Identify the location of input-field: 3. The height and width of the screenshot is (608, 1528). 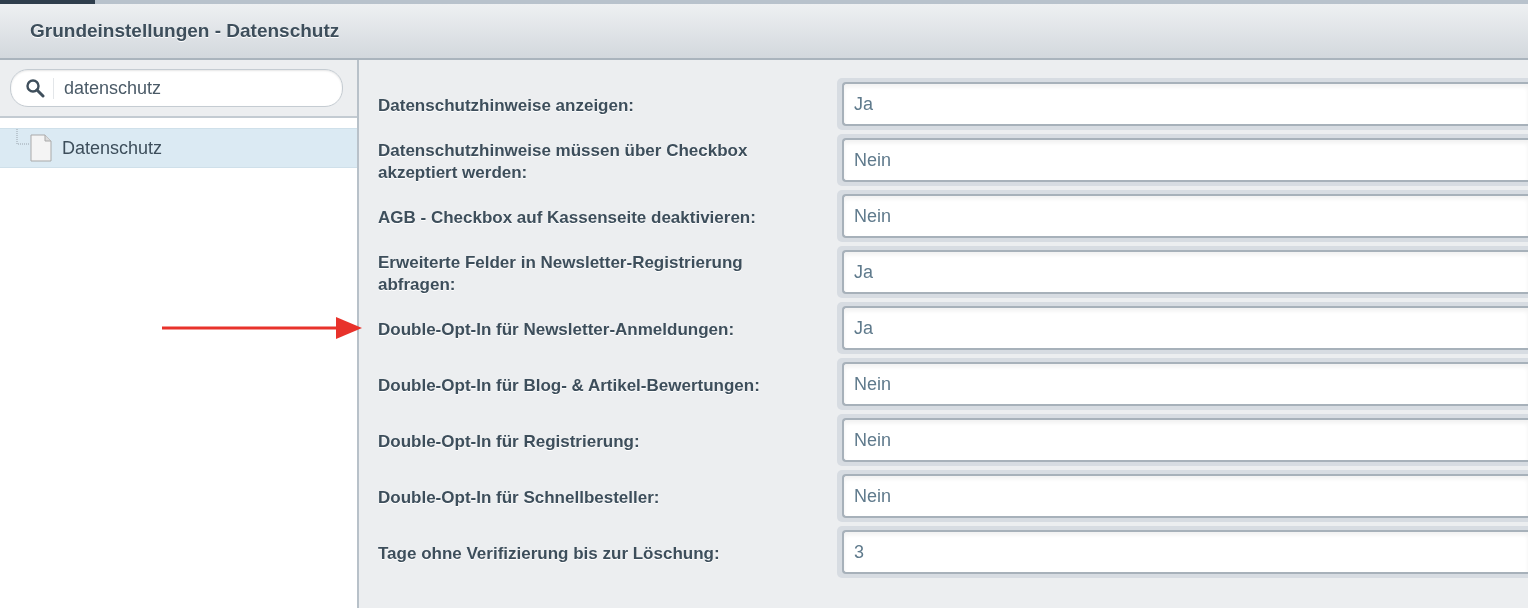
(1185, 552).